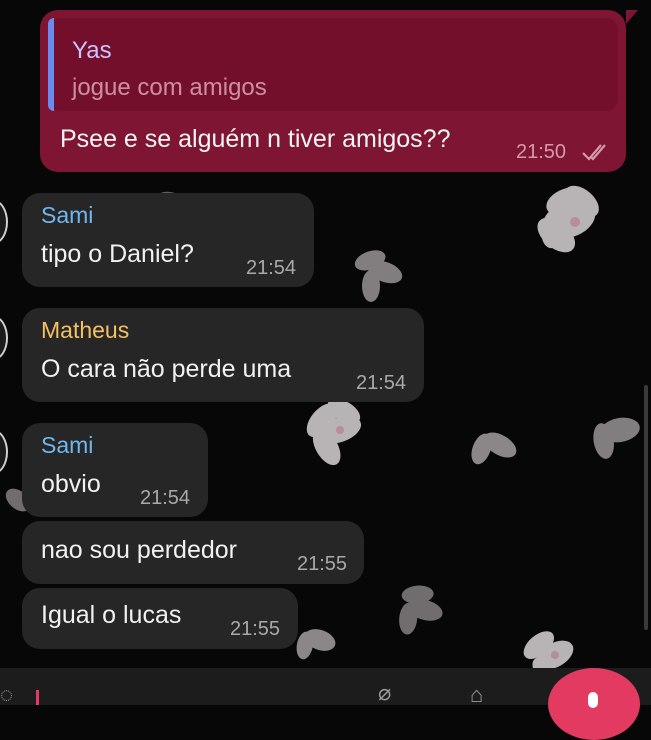  I want to click on paperclip-icon: ⌀, so click(384, 693).